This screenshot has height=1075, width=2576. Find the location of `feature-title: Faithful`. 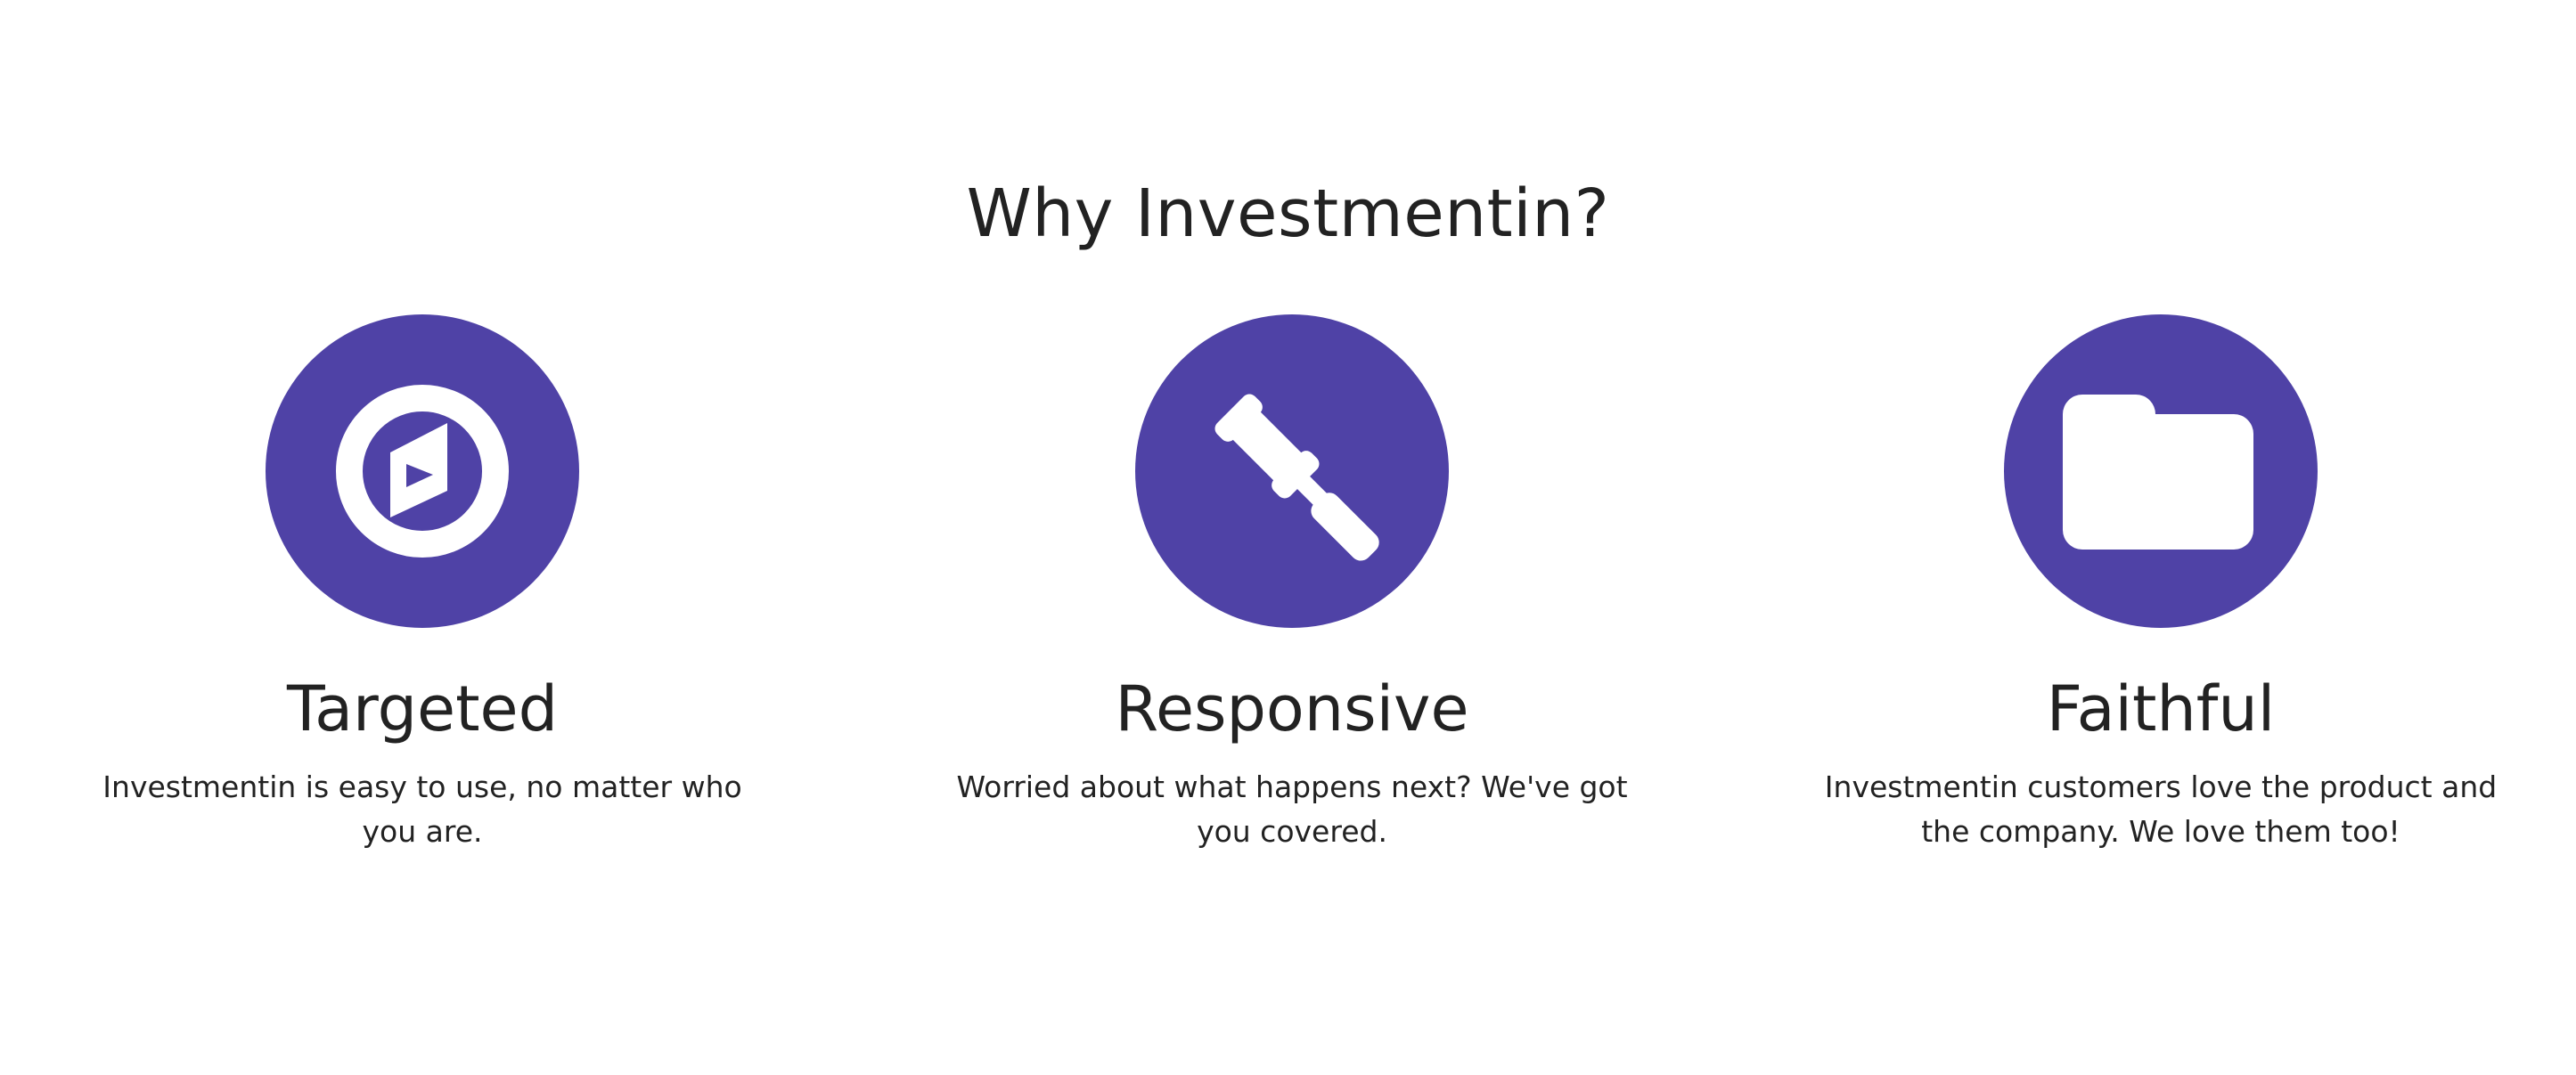

feature-title: Faithful is located at coordinates (2161, 708).